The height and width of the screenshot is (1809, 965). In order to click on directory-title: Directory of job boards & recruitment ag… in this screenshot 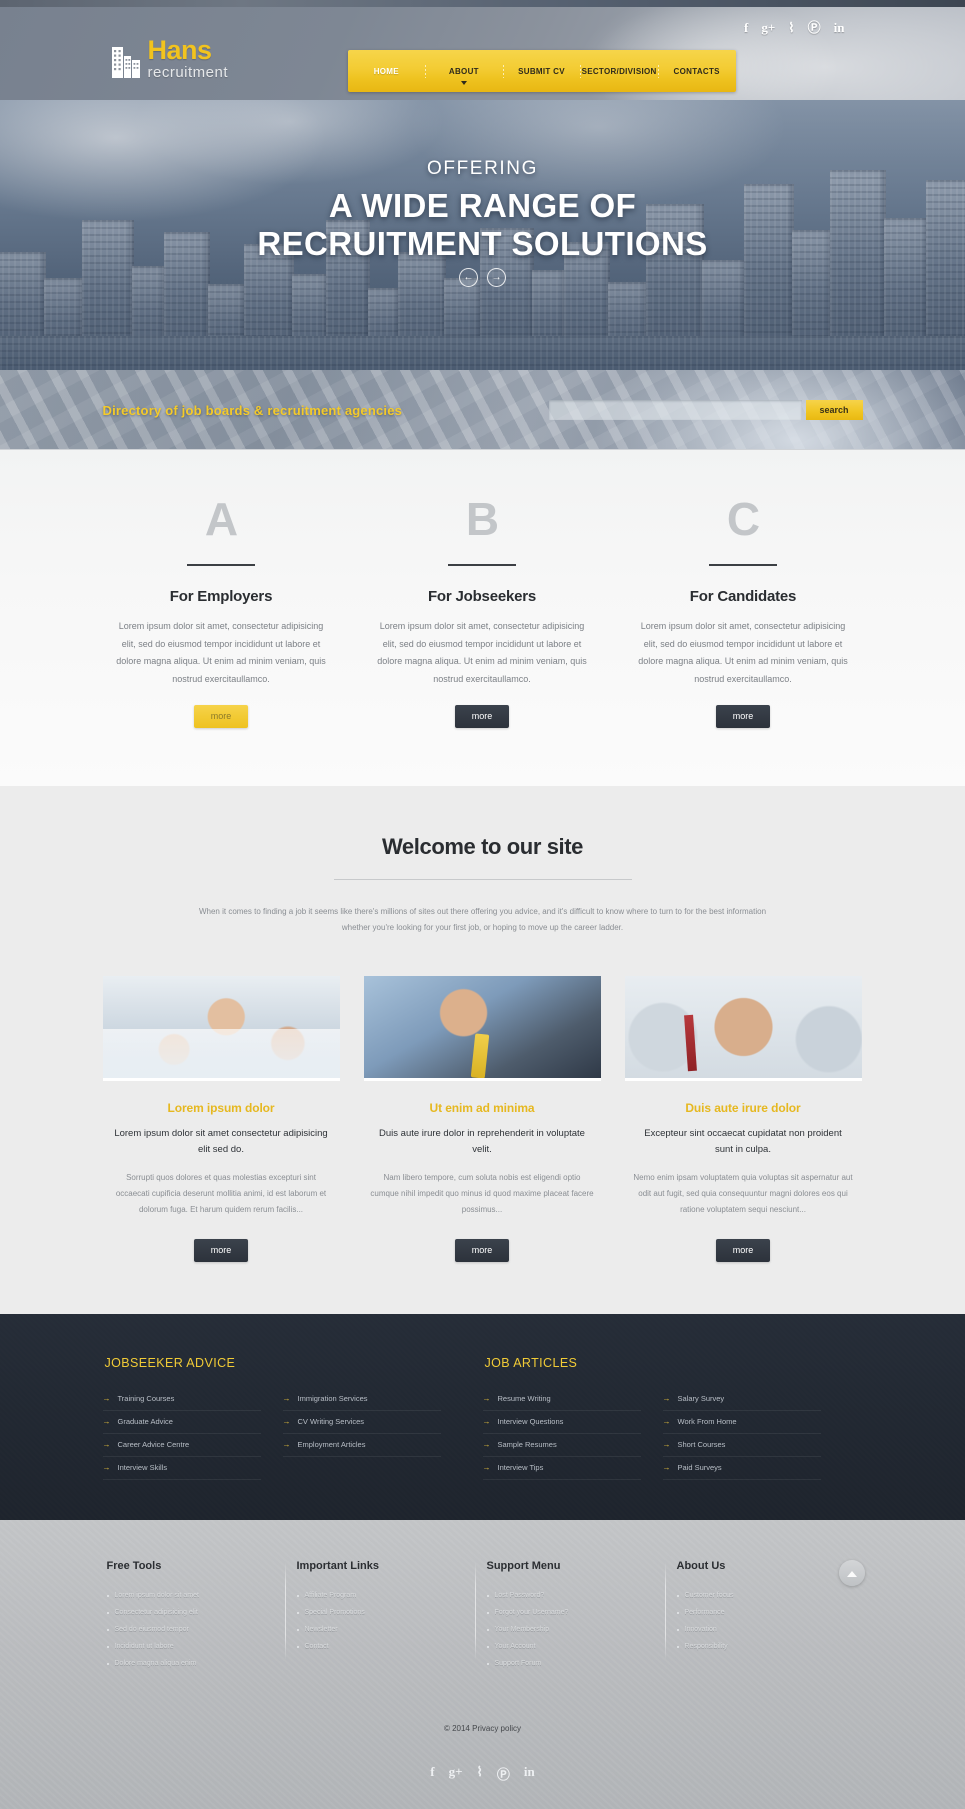, I will do `click(252, 410)`.